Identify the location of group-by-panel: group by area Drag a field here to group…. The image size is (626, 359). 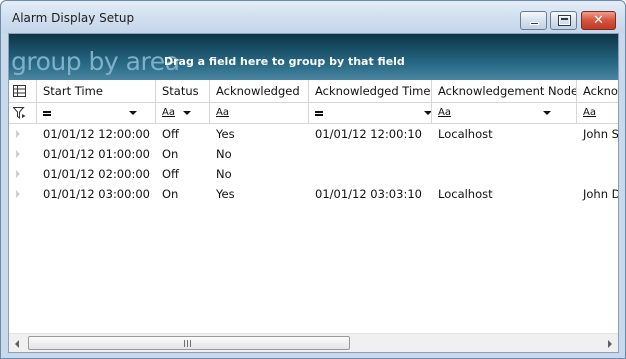
(313, 57).